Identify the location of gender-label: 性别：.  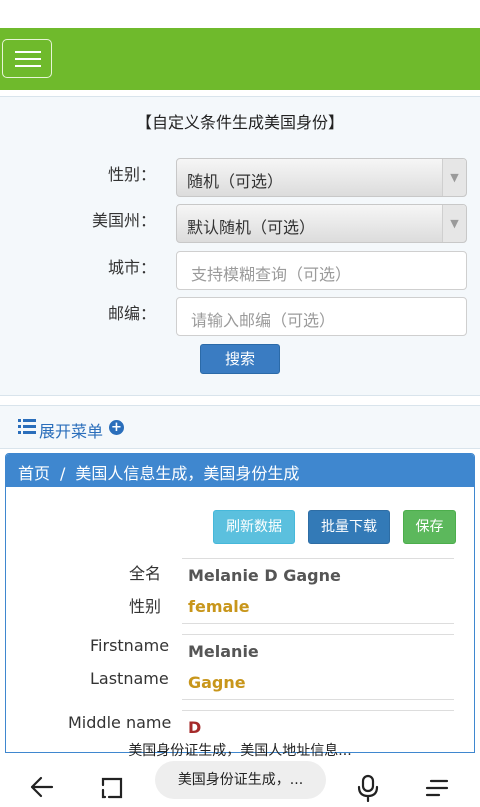
(132, 174).